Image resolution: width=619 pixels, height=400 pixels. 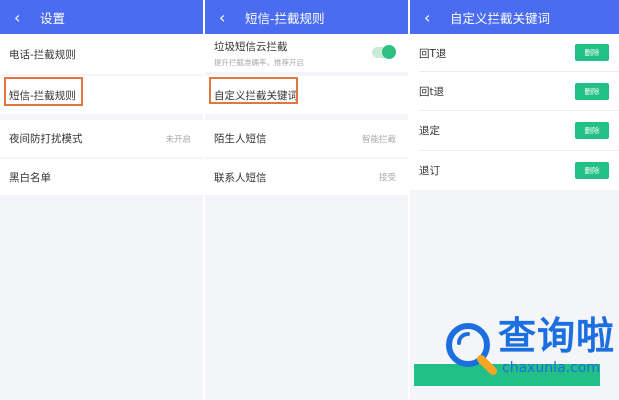 I want to click on settings-header: ‹ 设置, so click(x=101, y=17).